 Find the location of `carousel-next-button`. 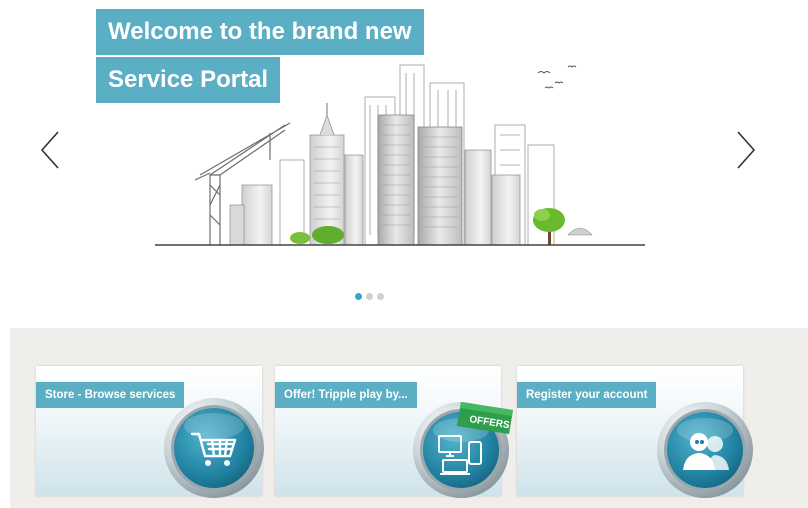

carousel-next-button is located at coordinates (746, 150).